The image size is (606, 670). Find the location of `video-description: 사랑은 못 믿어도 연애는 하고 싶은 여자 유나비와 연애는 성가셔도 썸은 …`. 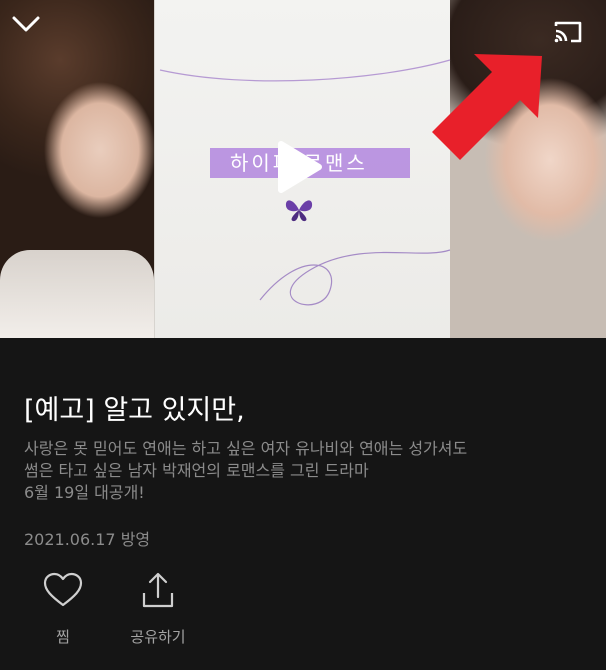

video-description: 사랑은 못 믿어도 연애는 하고 싶은 여자 유나비와 연애는 성가셔도 썸은 … is located at coordinates (309, 471).